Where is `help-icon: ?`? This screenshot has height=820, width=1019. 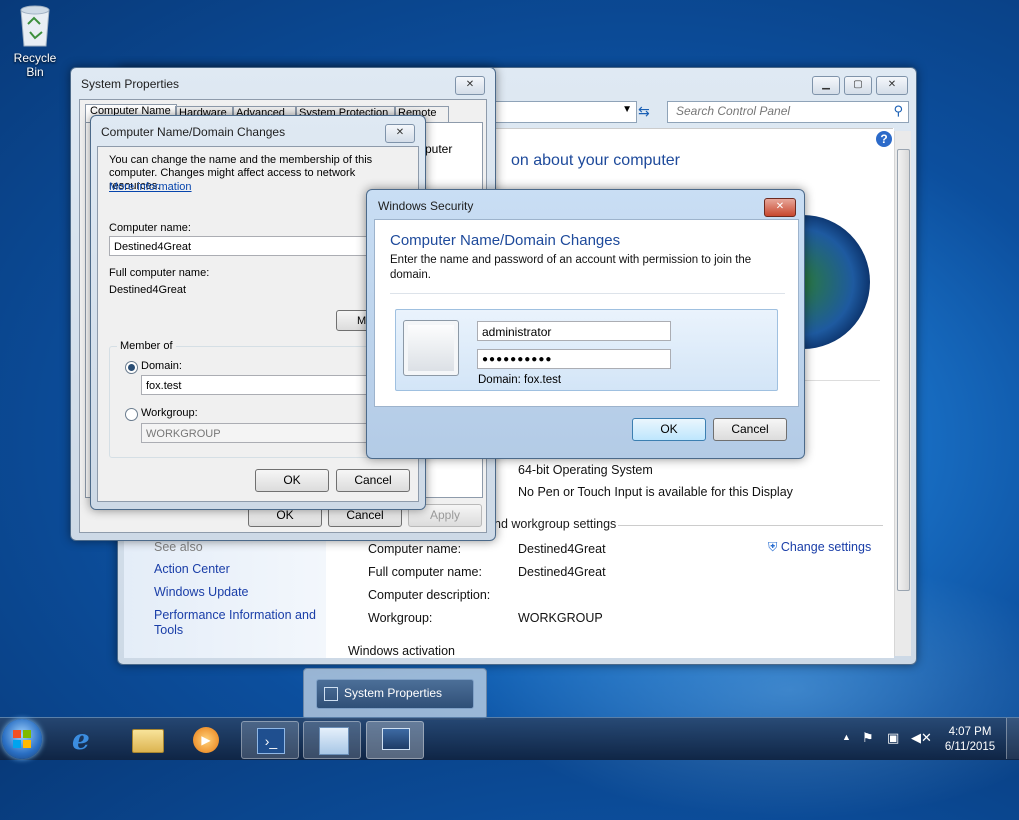
help-icon: ? is located at coordinates (884, 139).